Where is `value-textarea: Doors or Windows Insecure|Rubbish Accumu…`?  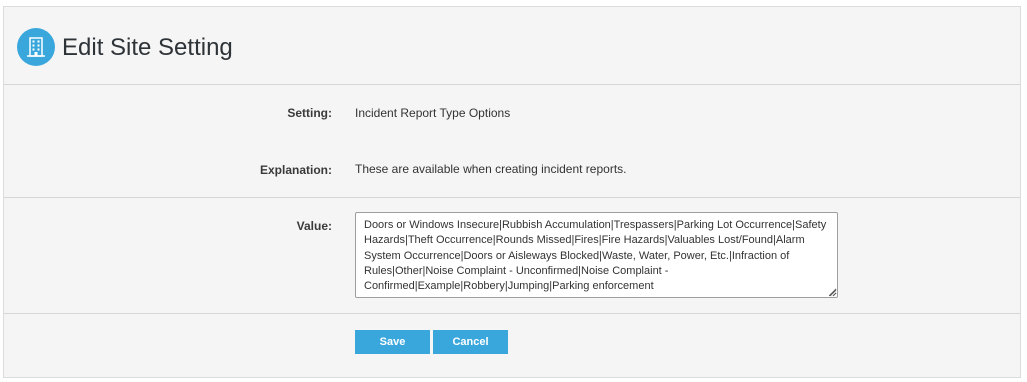 value-textarea: Doors or Windows Insecure|Rubbish Accumu… is located at coordinates (596, 255).